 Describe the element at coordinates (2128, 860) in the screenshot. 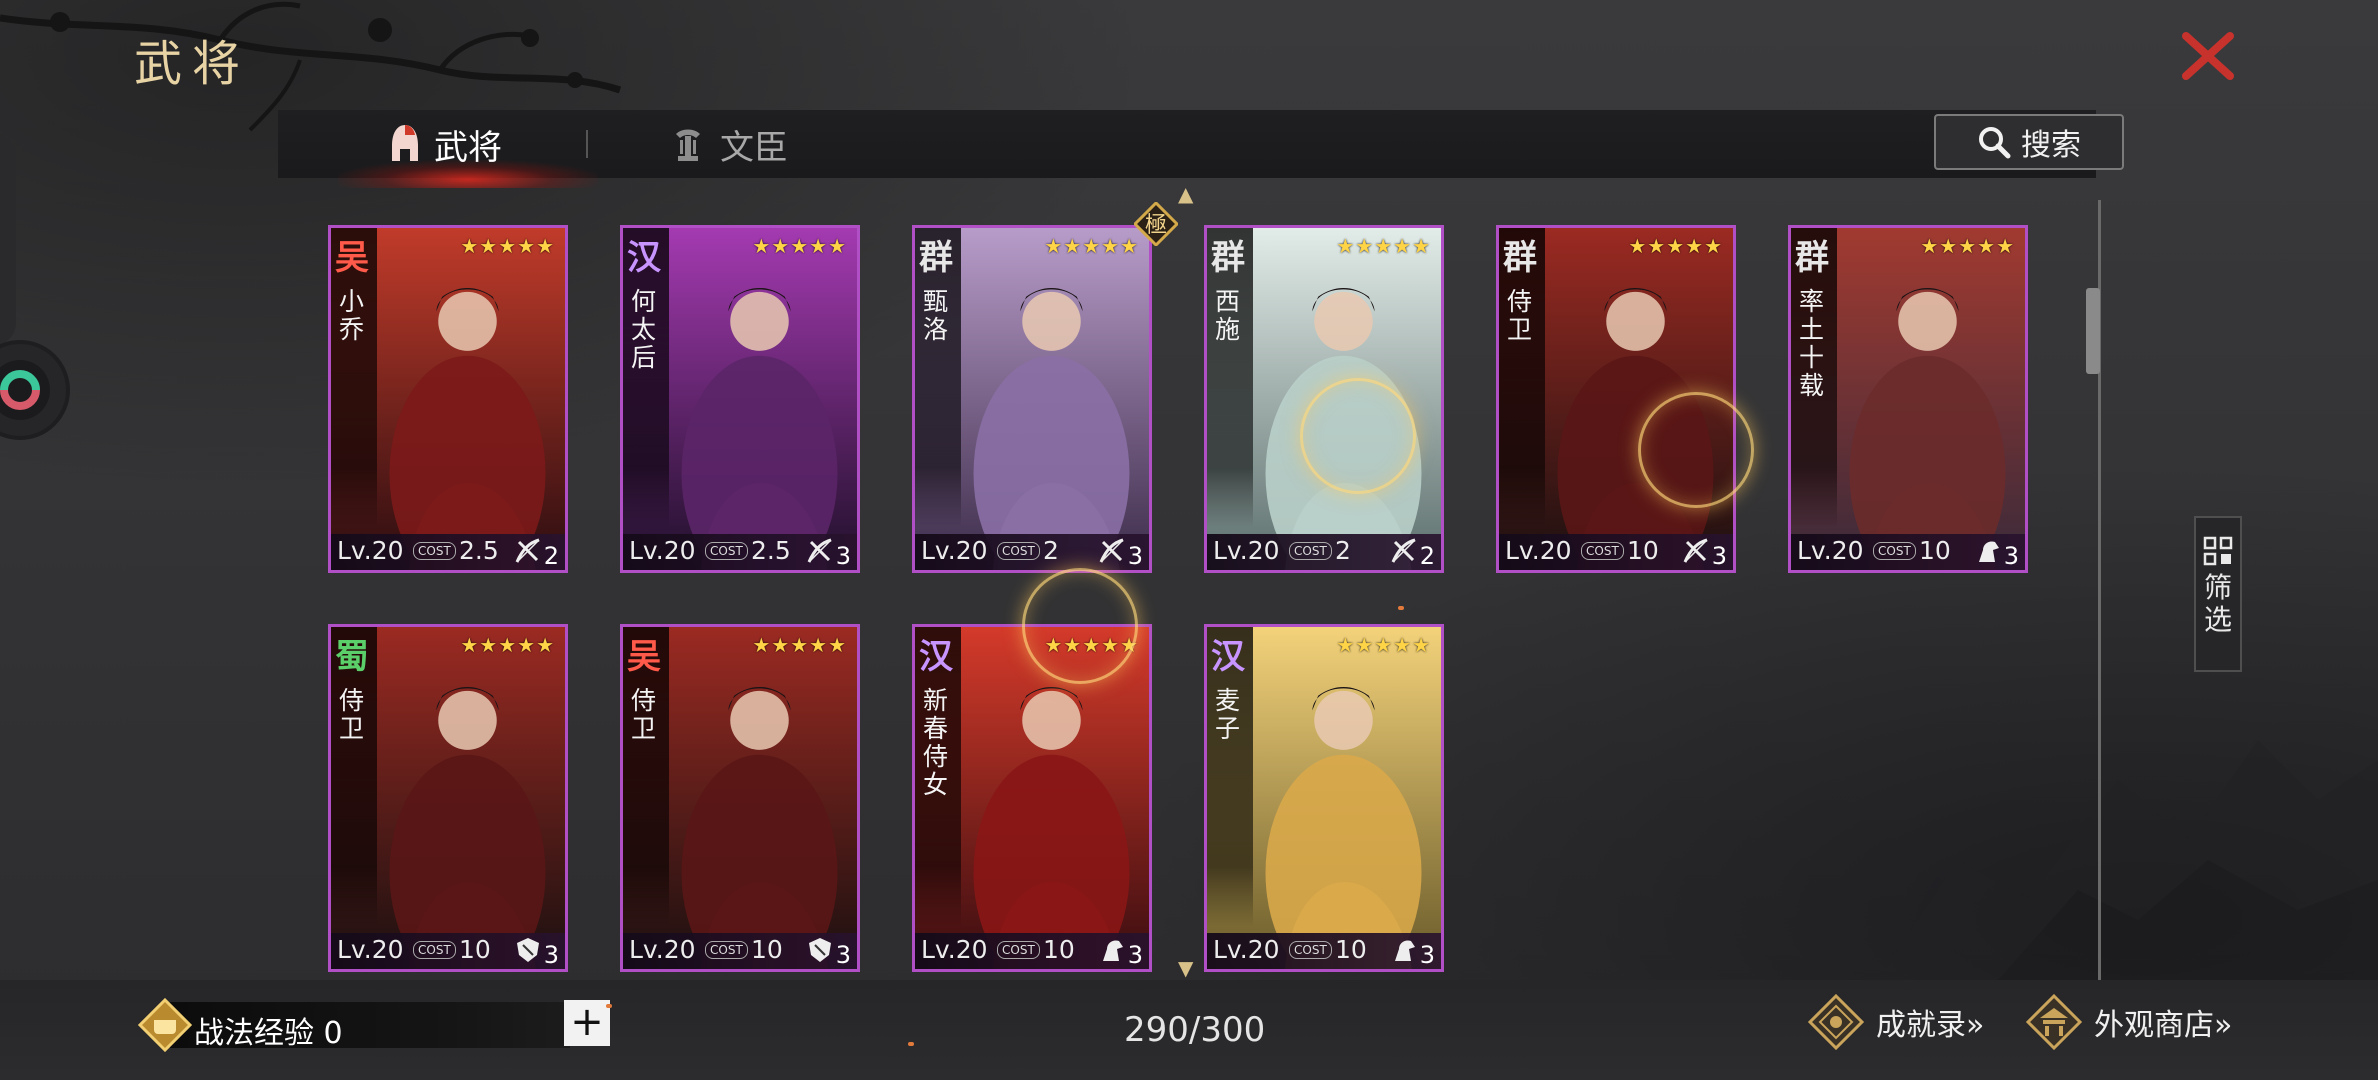

I see `ink-landscape-decoration` at that location.